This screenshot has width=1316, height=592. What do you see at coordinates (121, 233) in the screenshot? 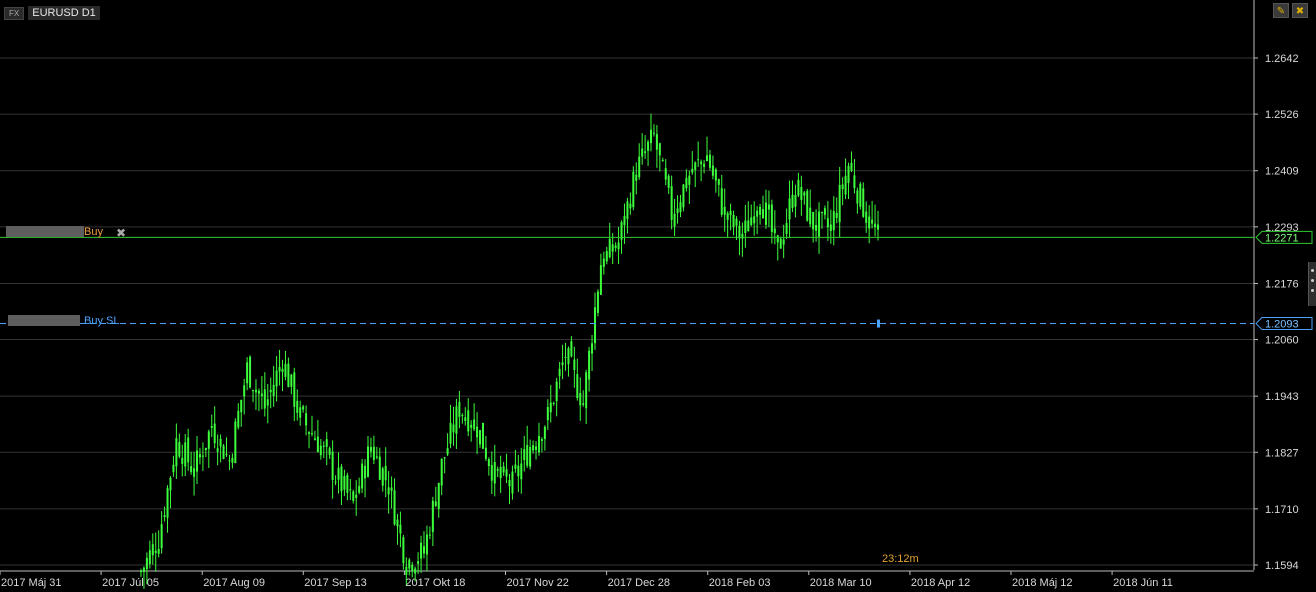
I see `close-order-icon: ✖` at bounding box center [121, 233].